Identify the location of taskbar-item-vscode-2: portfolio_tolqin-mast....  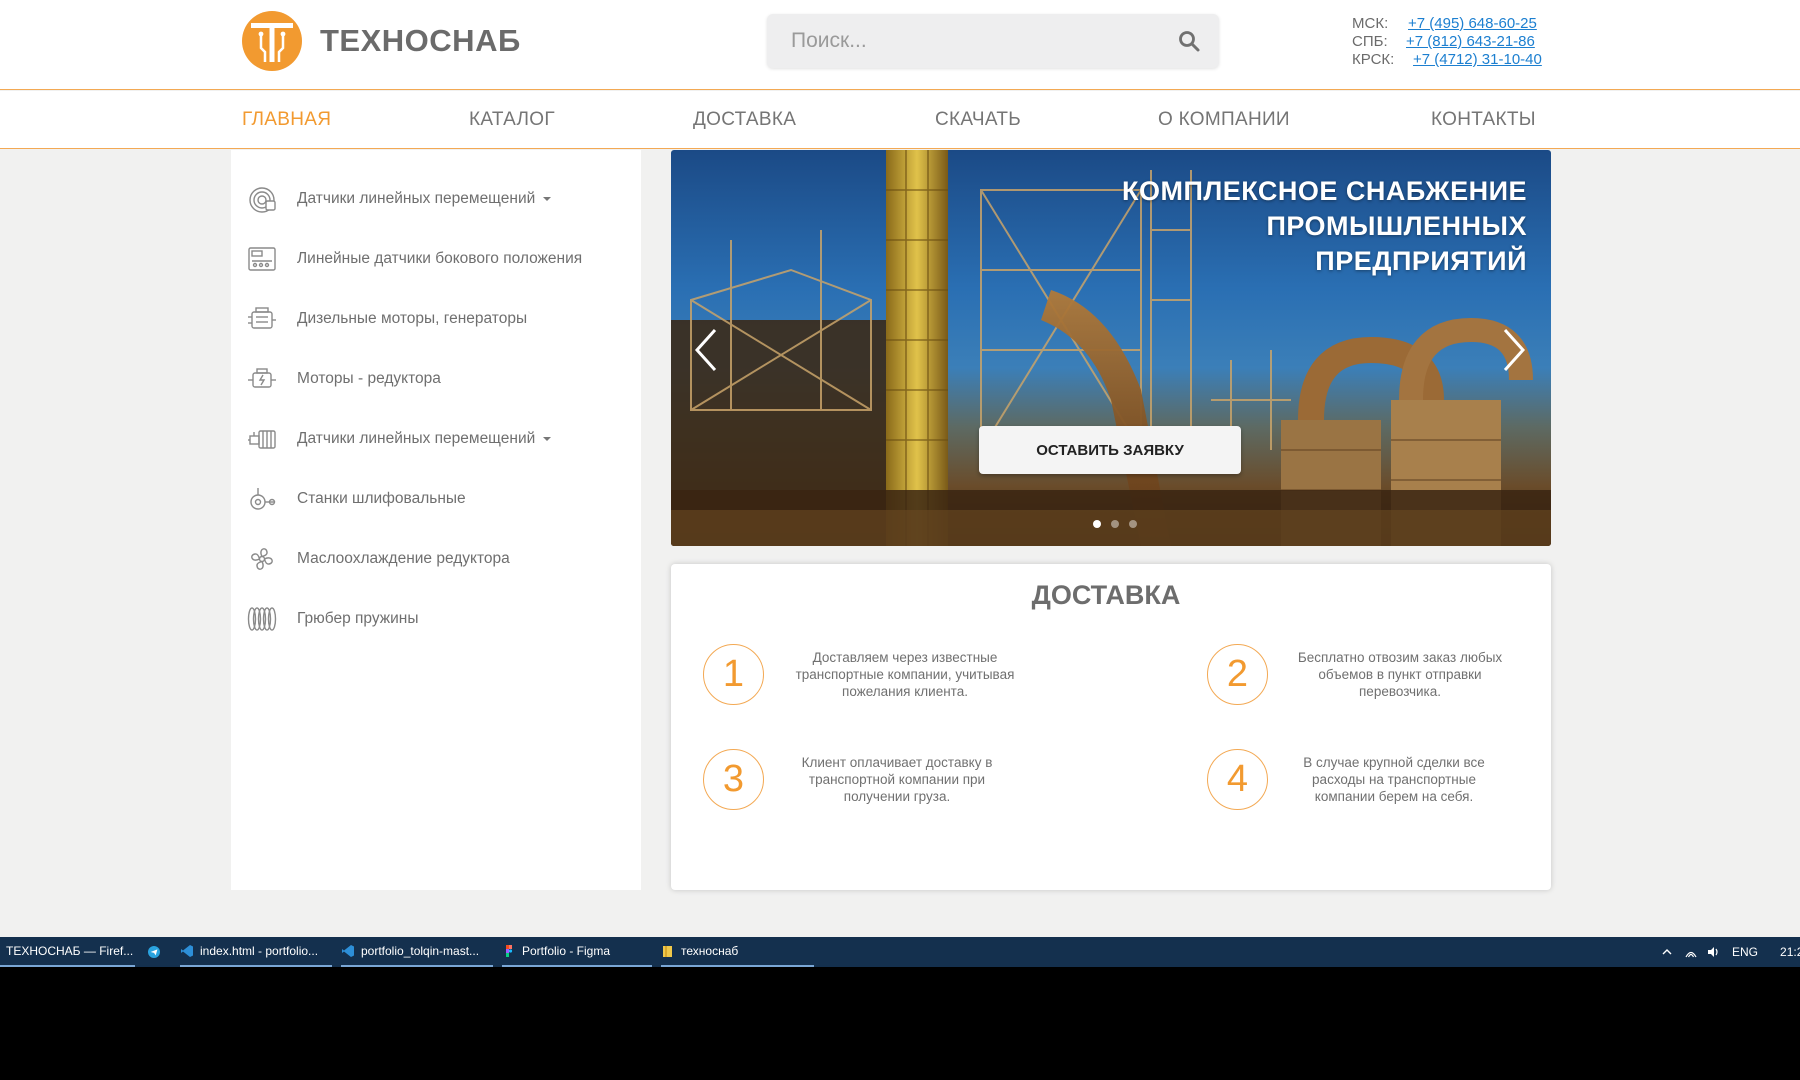
(417, 952).